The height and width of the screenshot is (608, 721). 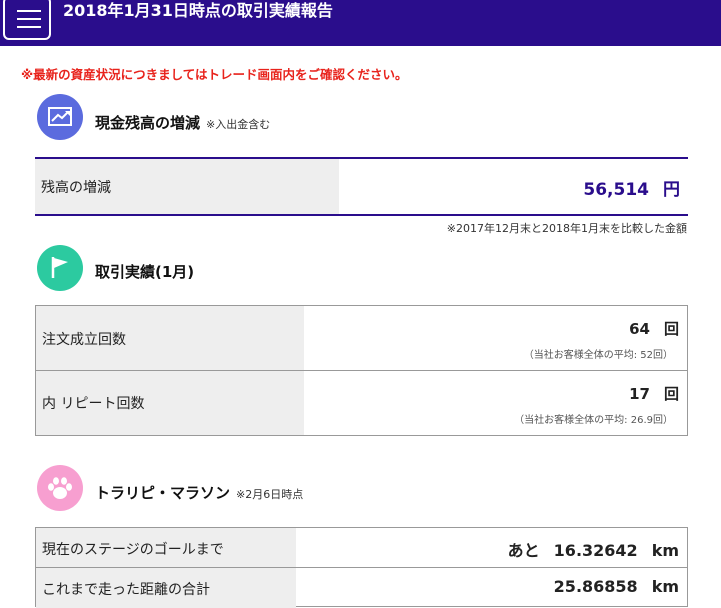 What do you see at coordinates (76, 188) in the screenshot?
I see `balance-change-label: 残高の増減` at bounding box center [76, 188].